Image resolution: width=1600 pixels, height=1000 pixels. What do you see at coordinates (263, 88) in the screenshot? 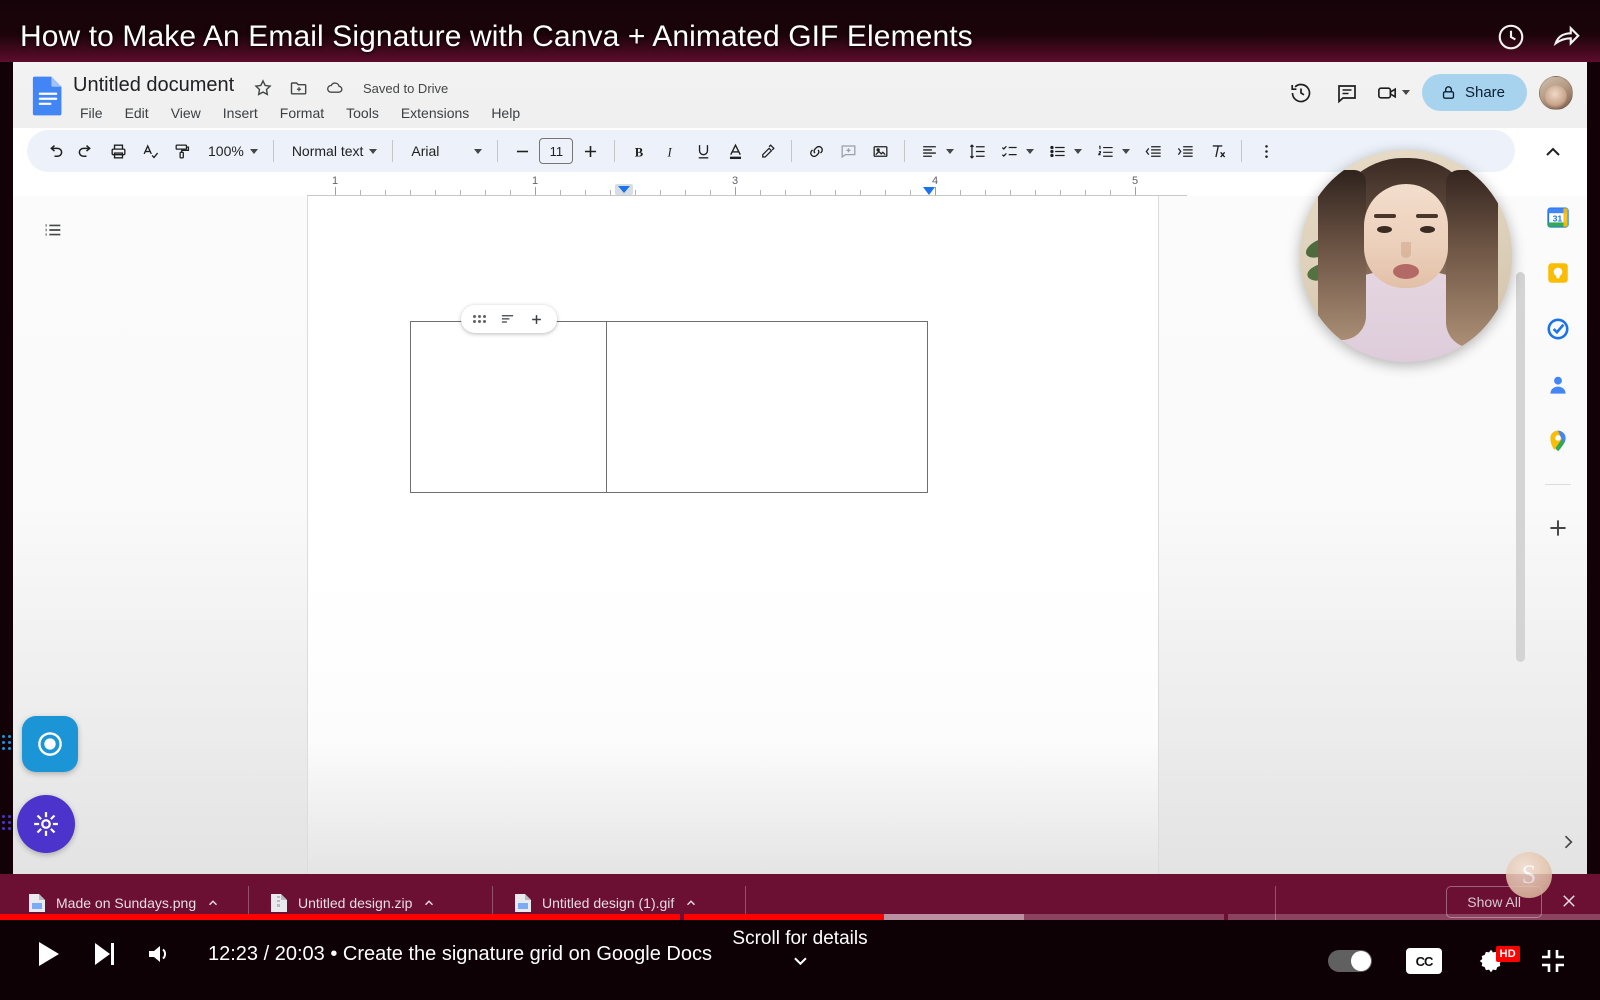
I see `star-icon` at bounding box center [263, 88].